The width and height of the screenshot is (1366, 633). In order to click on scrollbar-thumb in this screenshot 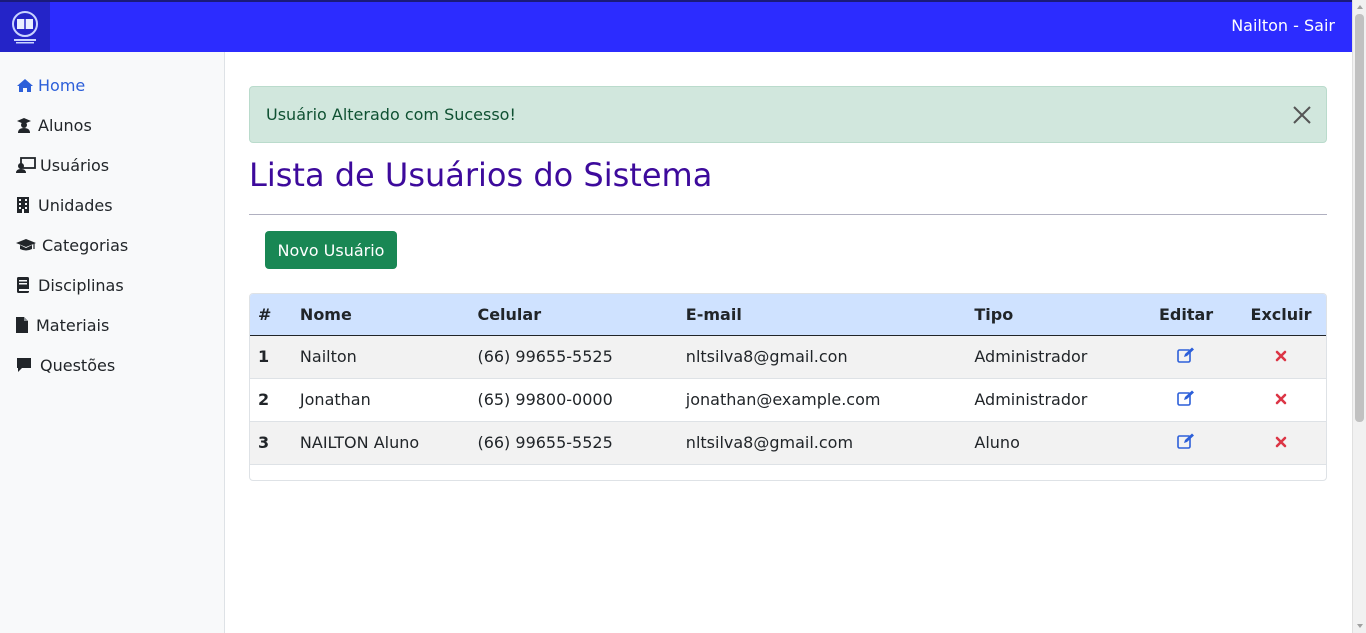, I will do `click(1359, 218)`.